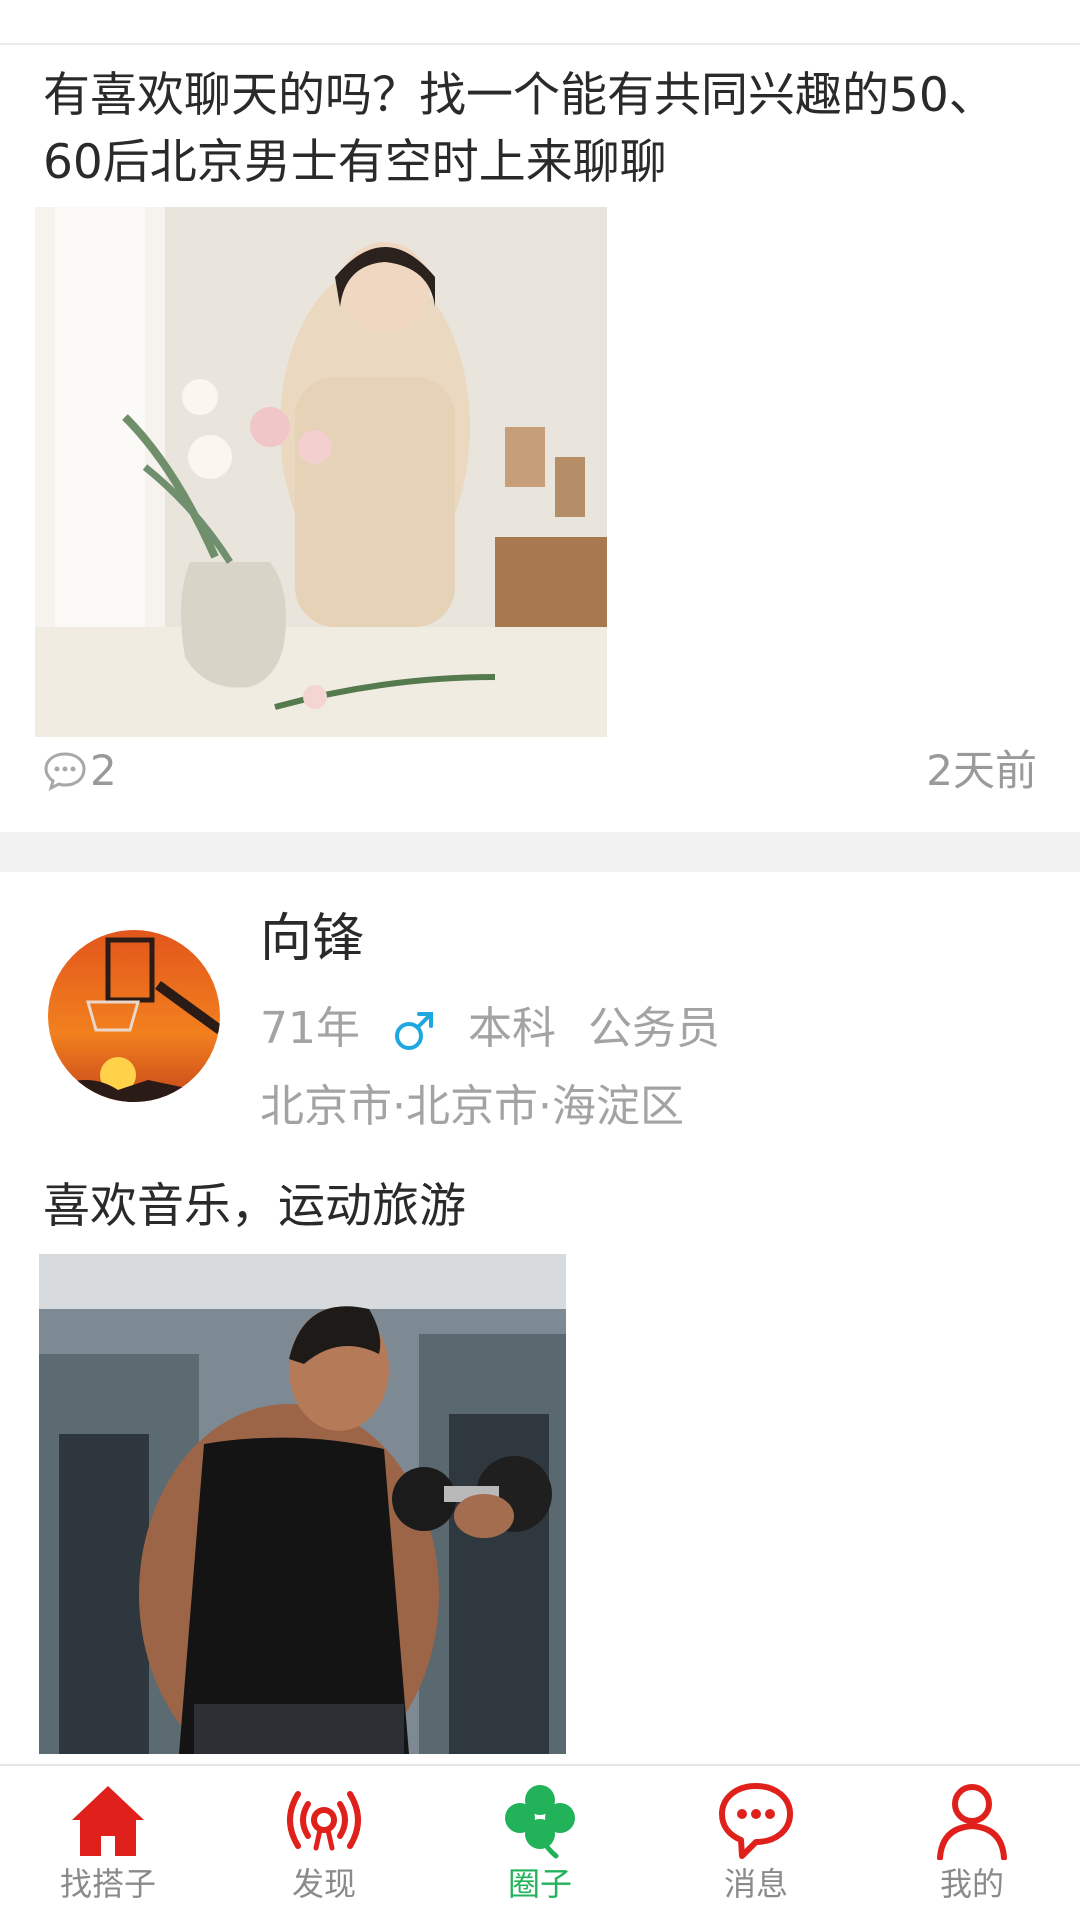  Describe the element at coordinates (107, 1884) in the screenshot. I see `tab-label: 找搭子` at that location.